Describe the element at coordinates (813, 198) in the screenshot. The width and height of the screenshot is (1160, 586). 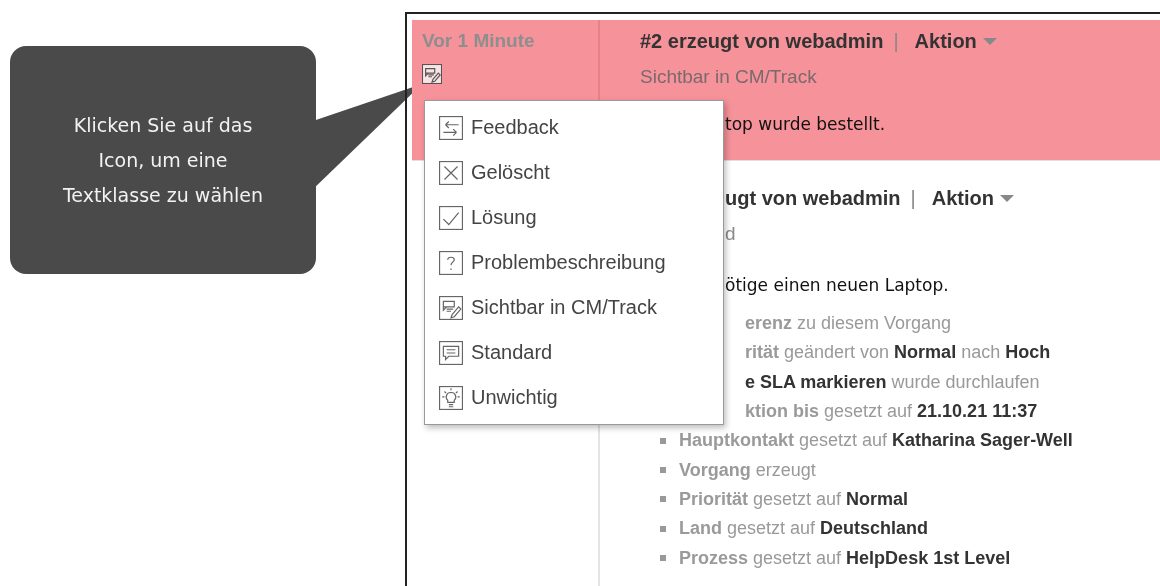
I see `entry-header: ugt von webadmin` at that location.